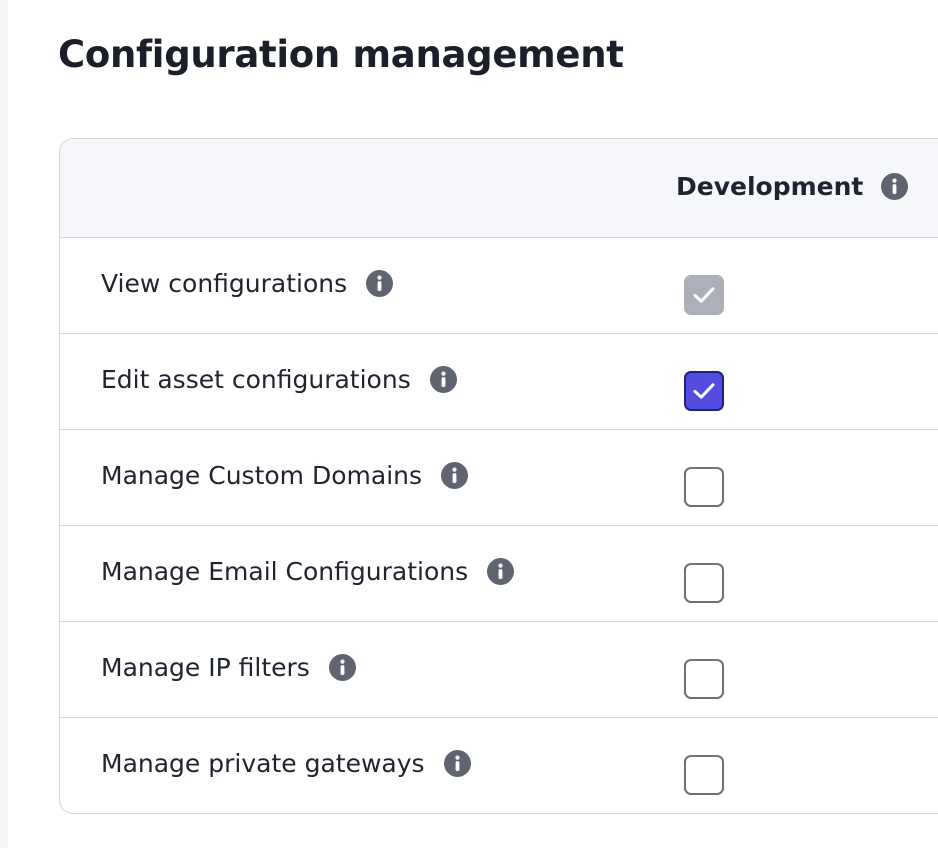 Image resolution: width=938 pixels, height=848 pixels. I want to click on permission-label-text: Edit asset configurations, so click(256, 379).